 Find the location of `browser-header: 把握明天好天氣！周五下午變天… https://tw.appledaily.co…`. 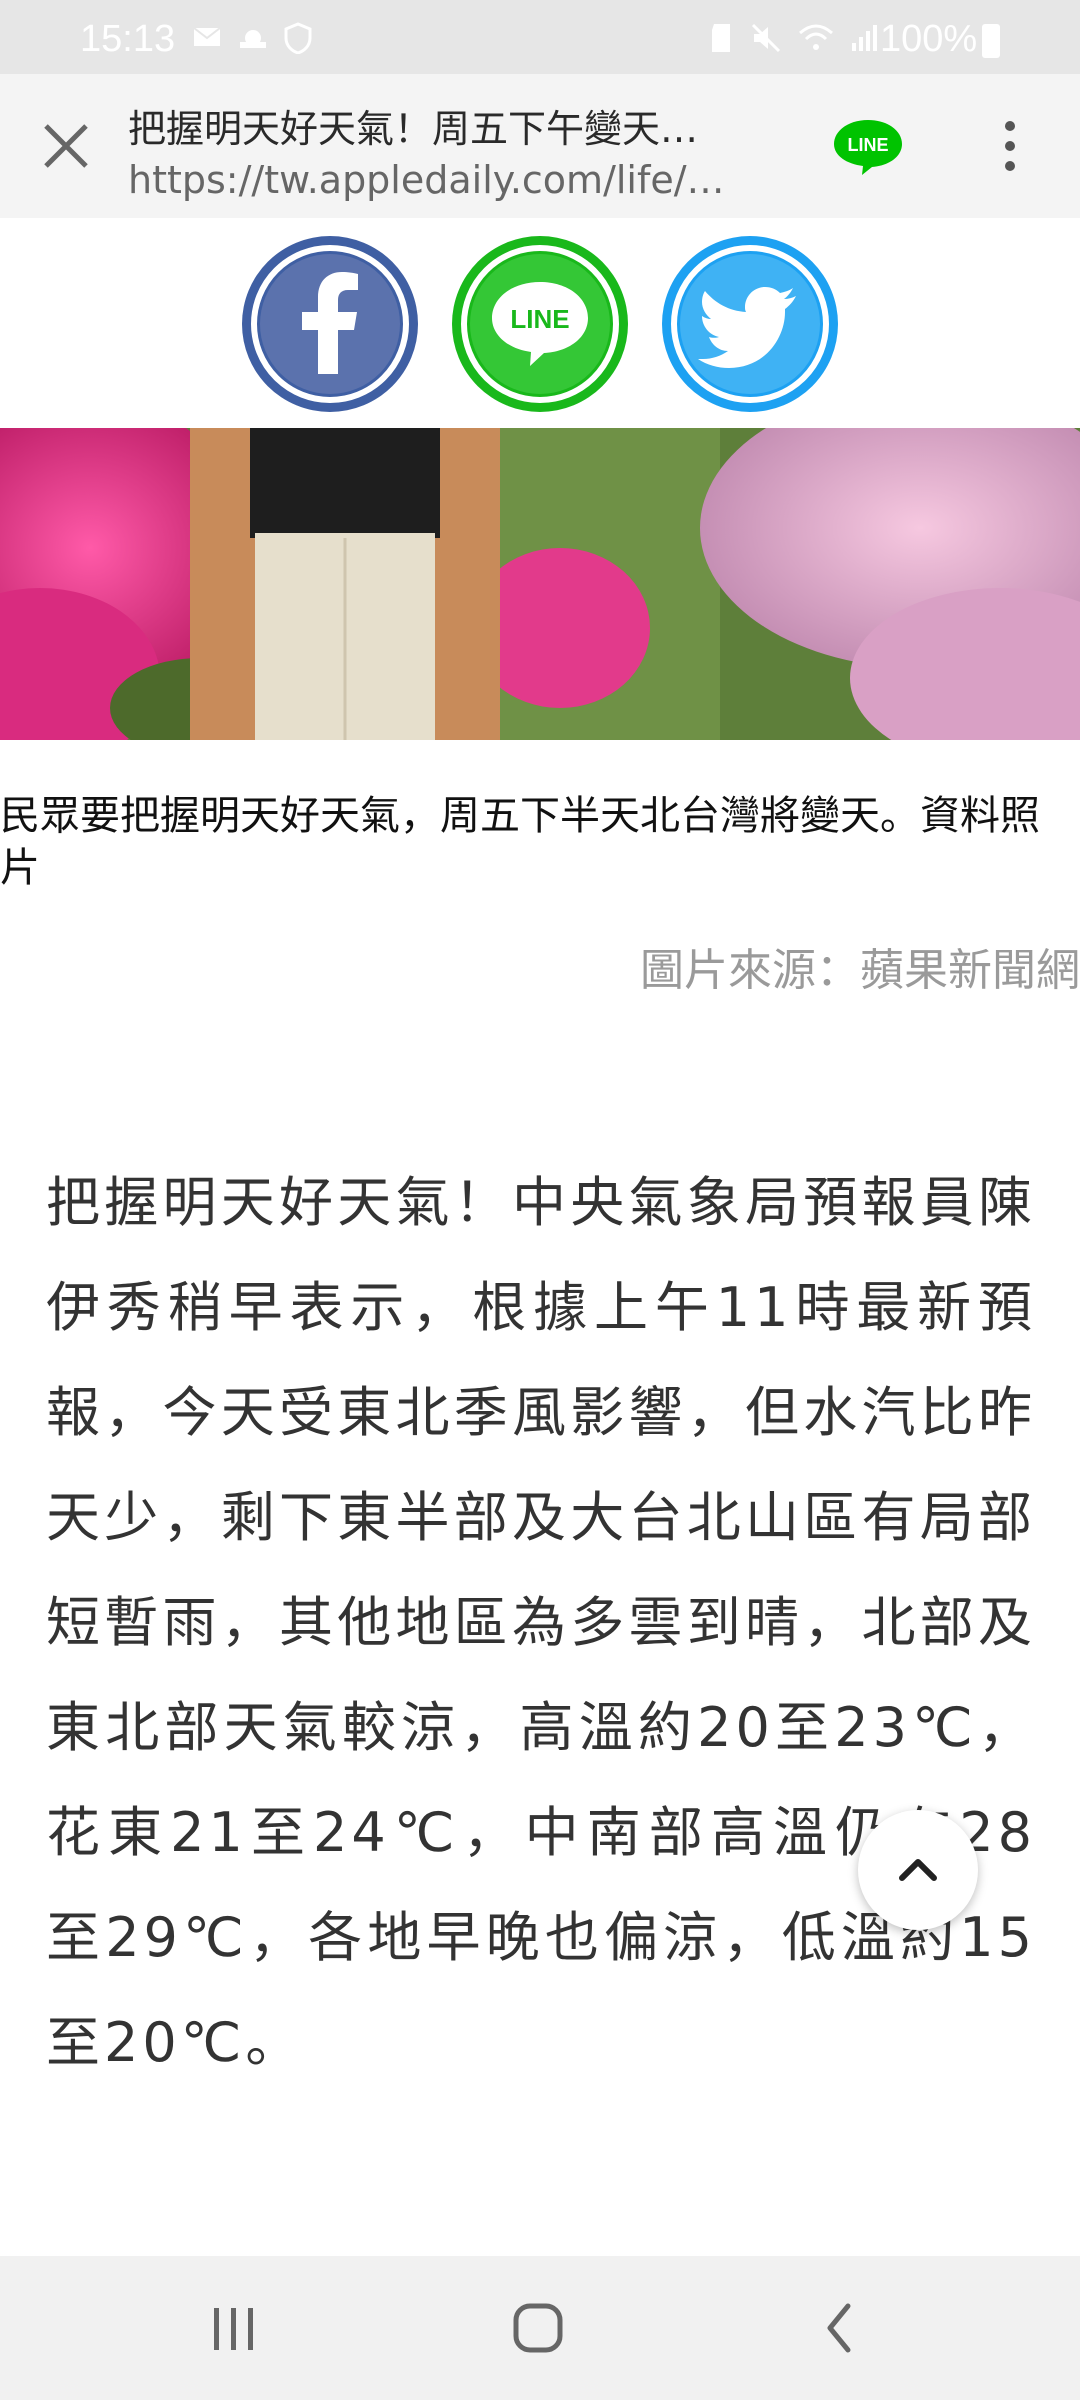

browser-header: 把握明天好天氣！周五下午變天… https://tw.appledaily.co… is located at coordinates (540, 146).